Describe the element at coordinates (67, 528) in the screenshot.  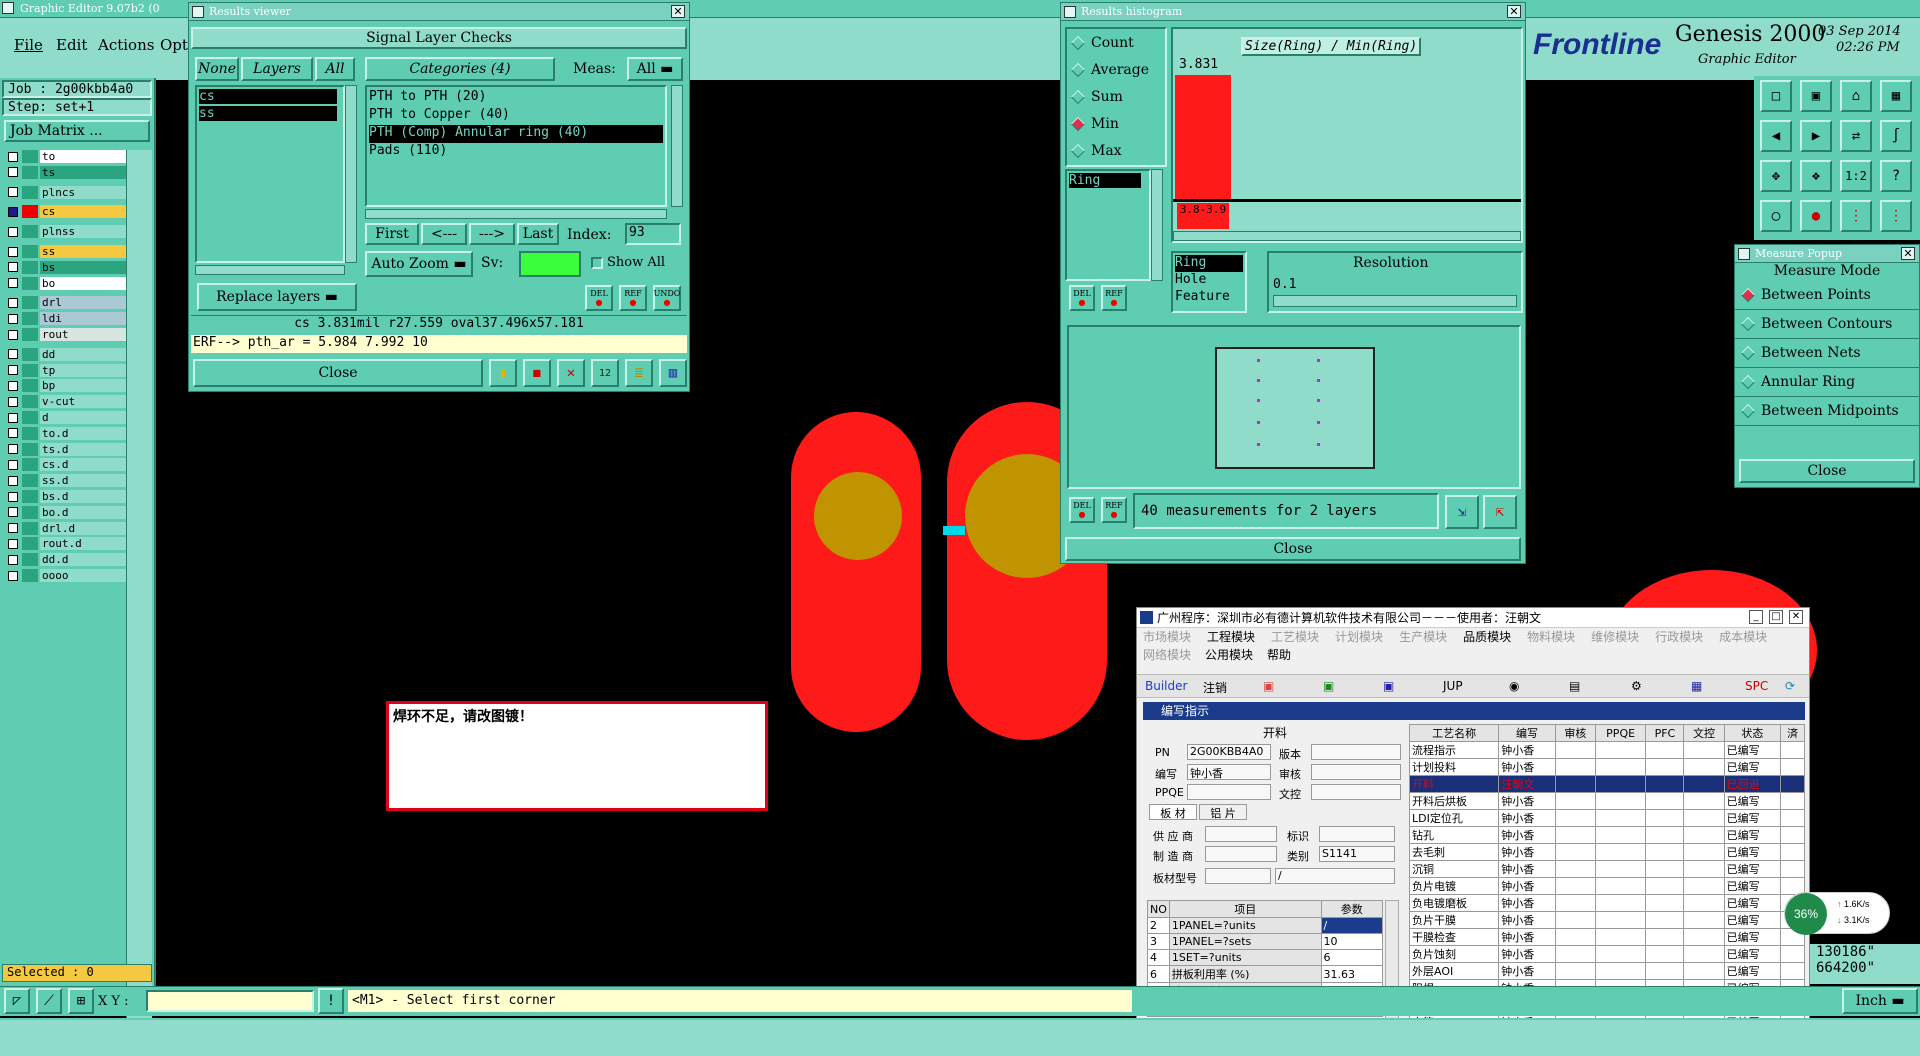
I see `layer-row: drl.d` at that location.